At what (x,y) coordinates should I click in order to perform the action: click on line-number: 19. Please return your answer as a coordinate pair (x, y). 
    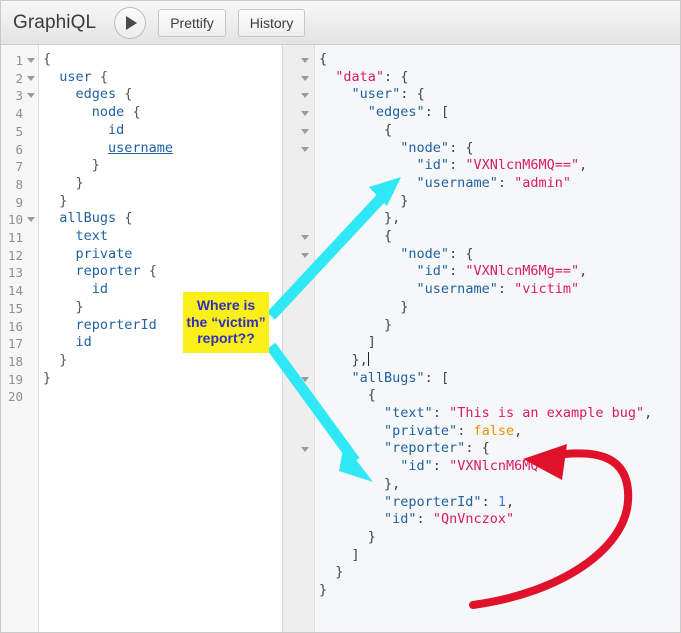
    Looking at the image, I should click on (15, 379).